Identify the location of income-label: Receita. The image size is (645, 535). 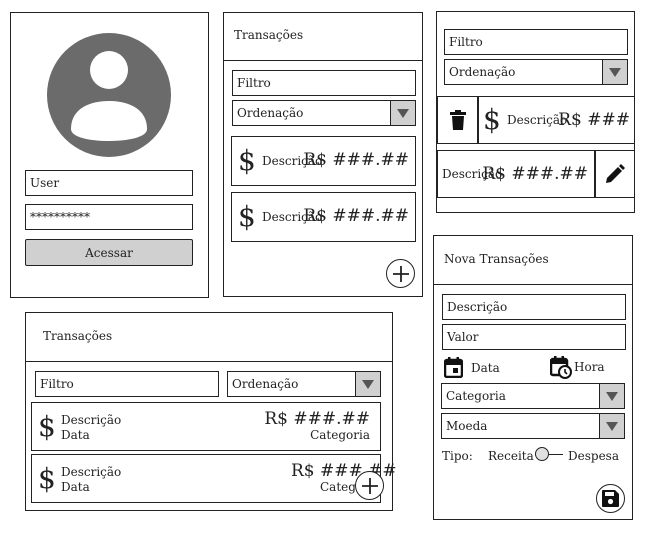
(511, 456).